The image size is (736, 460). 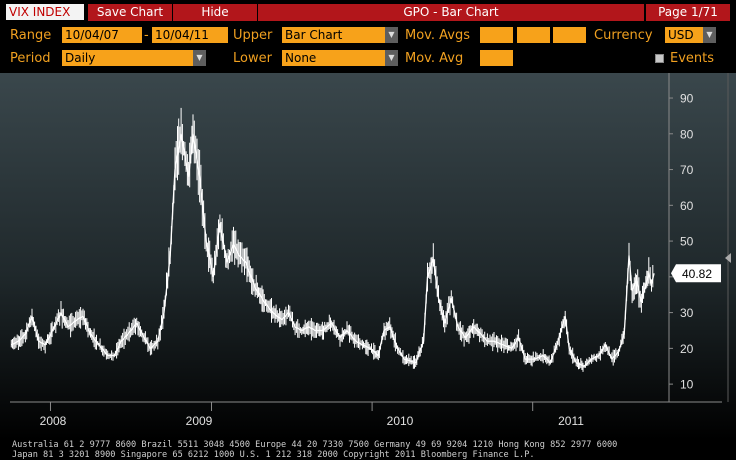 What do you see at coordinates (687, 170) in the screenshot?
I see `y-tick-label: 70` at bounding box center [687, 170].